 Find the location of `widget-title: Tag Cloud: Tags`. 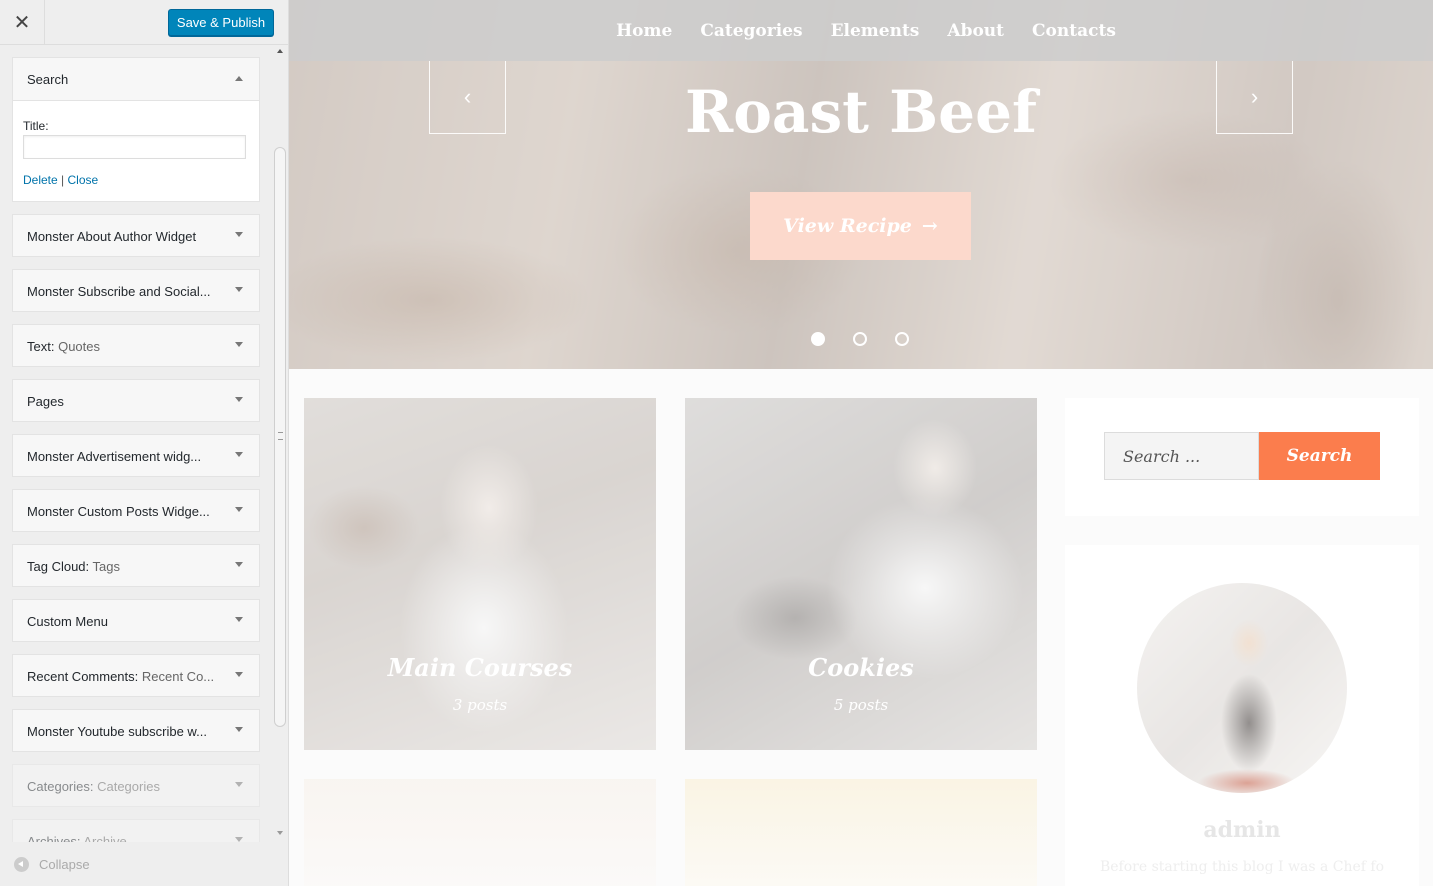

widget-title: Tag Cloud: Tags is located at coordinates (73, 566).